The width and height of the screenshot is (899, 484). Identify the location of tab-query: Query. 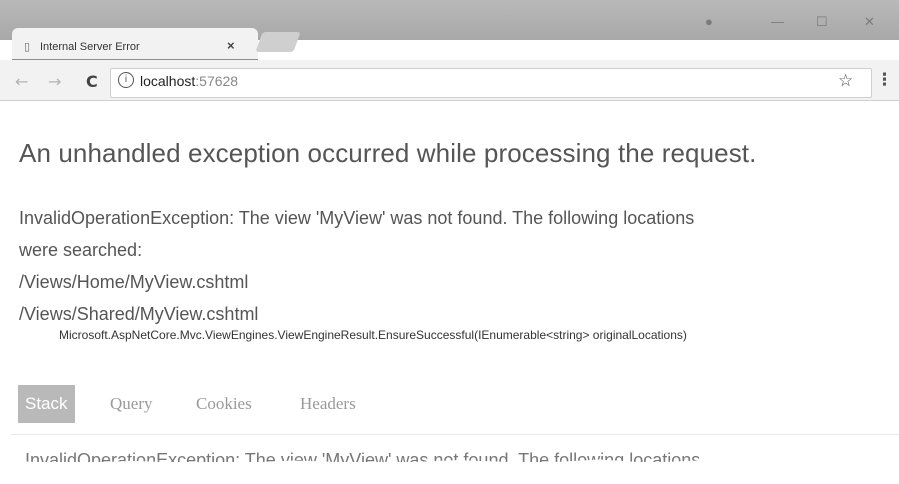
(131, 404).